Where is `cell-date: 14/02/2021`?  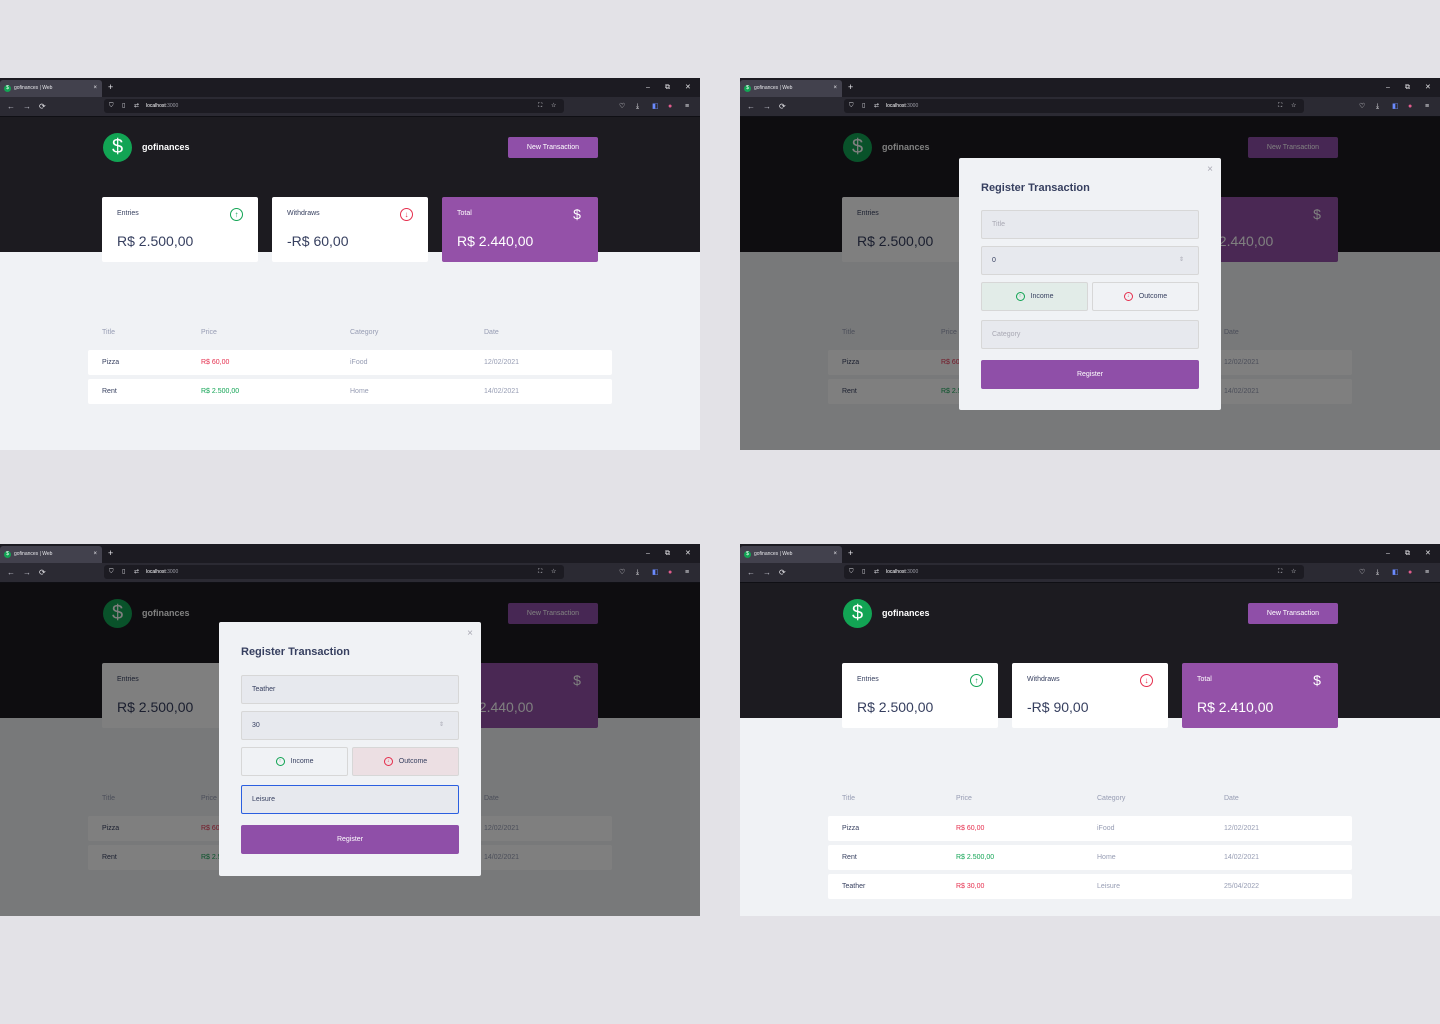
cell-date: 14/02/2021 is located at coordinates (502, 391).